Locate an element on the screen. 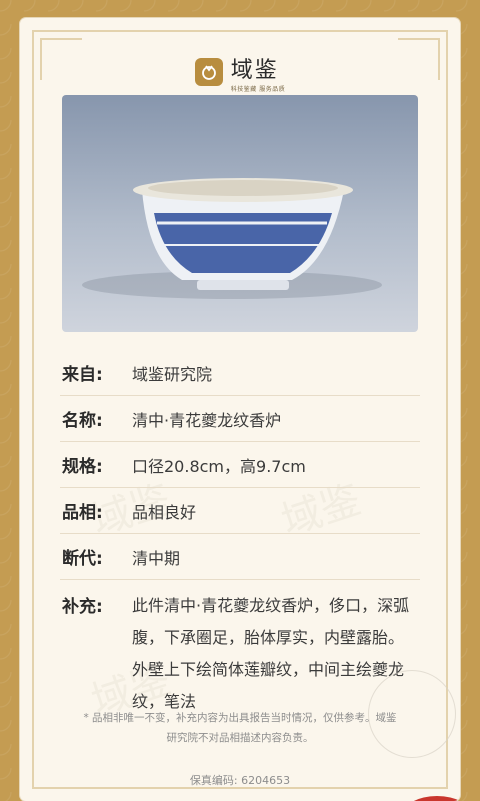  row-label: 断代: is located at coordinates (82, 559).